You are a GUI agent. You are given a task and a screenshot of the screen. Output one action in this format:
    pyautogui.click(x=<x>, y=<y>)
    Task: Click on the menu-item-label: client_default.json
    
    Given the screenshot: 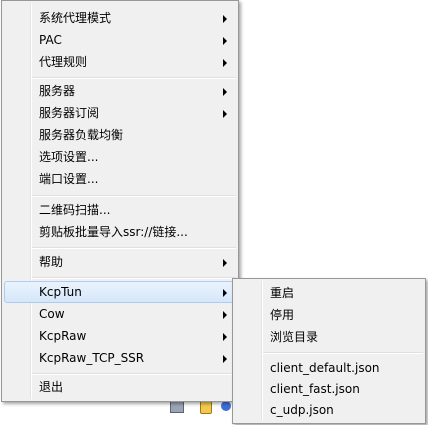 What is the action you would take?
    pyautogui.click(x=325, y=368)
    